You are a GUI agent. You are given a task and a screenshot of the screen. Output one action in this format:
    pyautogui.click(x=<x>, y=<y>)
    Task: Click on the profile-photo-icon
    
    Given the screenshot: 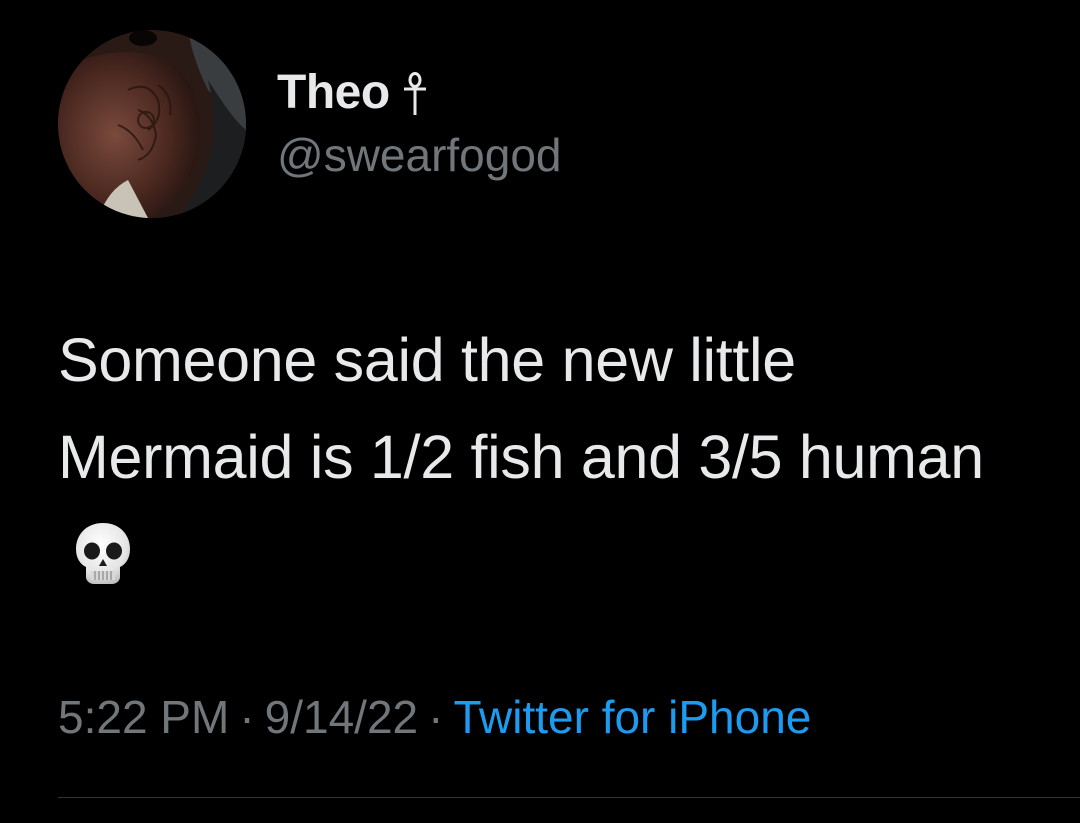 What is the action you would take?
    pyautogui.click(x=152, y=124)
    